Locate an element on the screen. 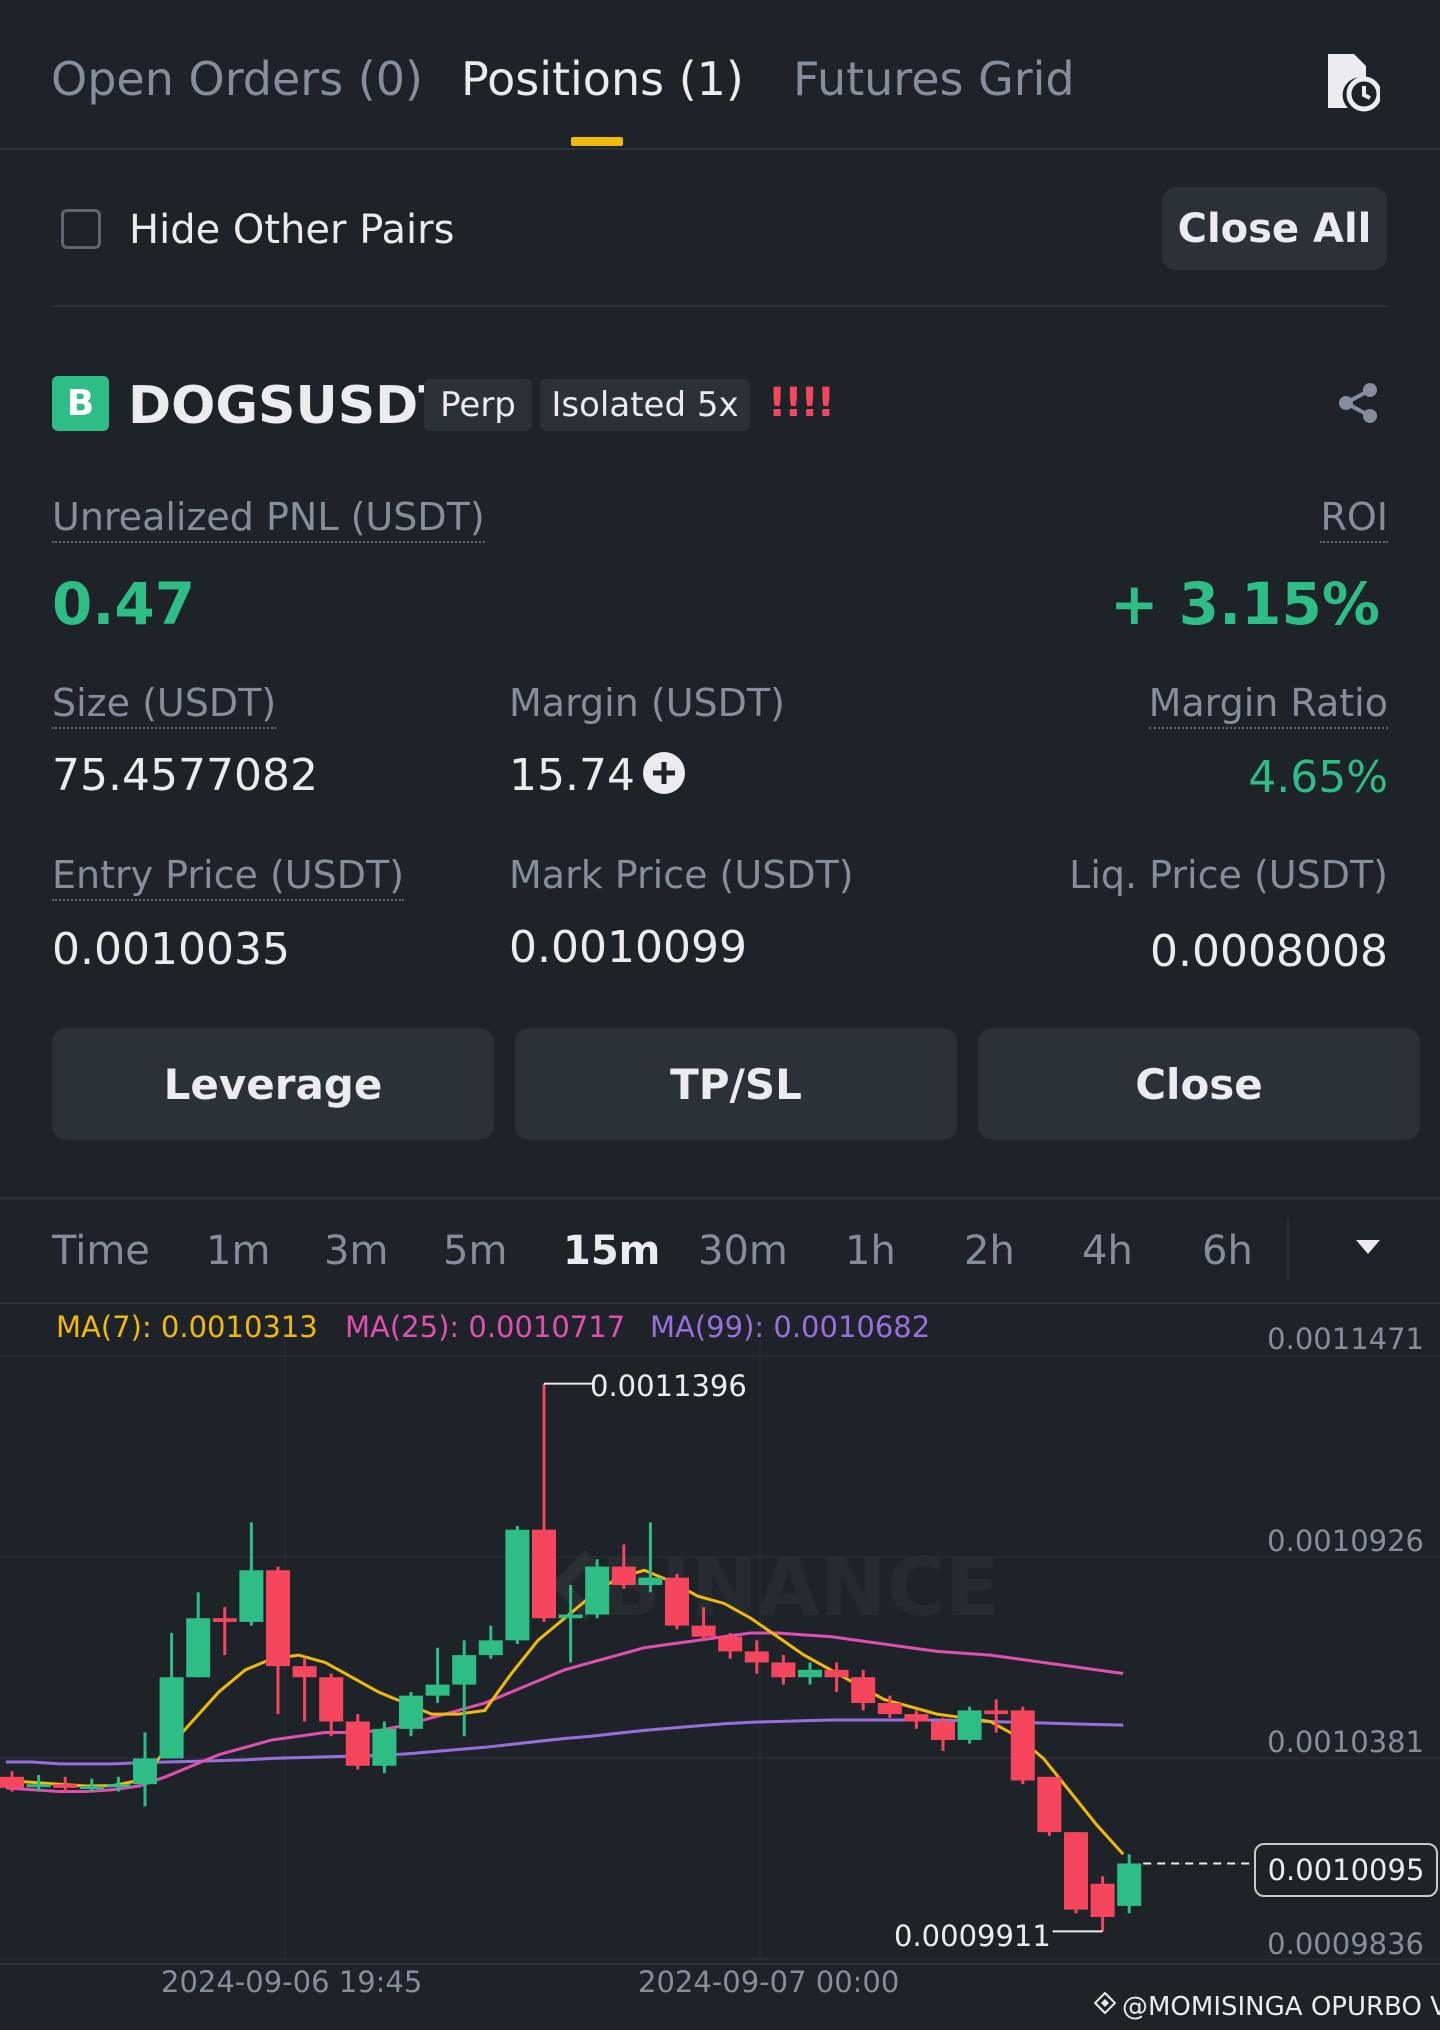 The height and width of the screenshot is (2030, 1440). margin-label: Margin (USDT) is located at coordinates (647, 703).